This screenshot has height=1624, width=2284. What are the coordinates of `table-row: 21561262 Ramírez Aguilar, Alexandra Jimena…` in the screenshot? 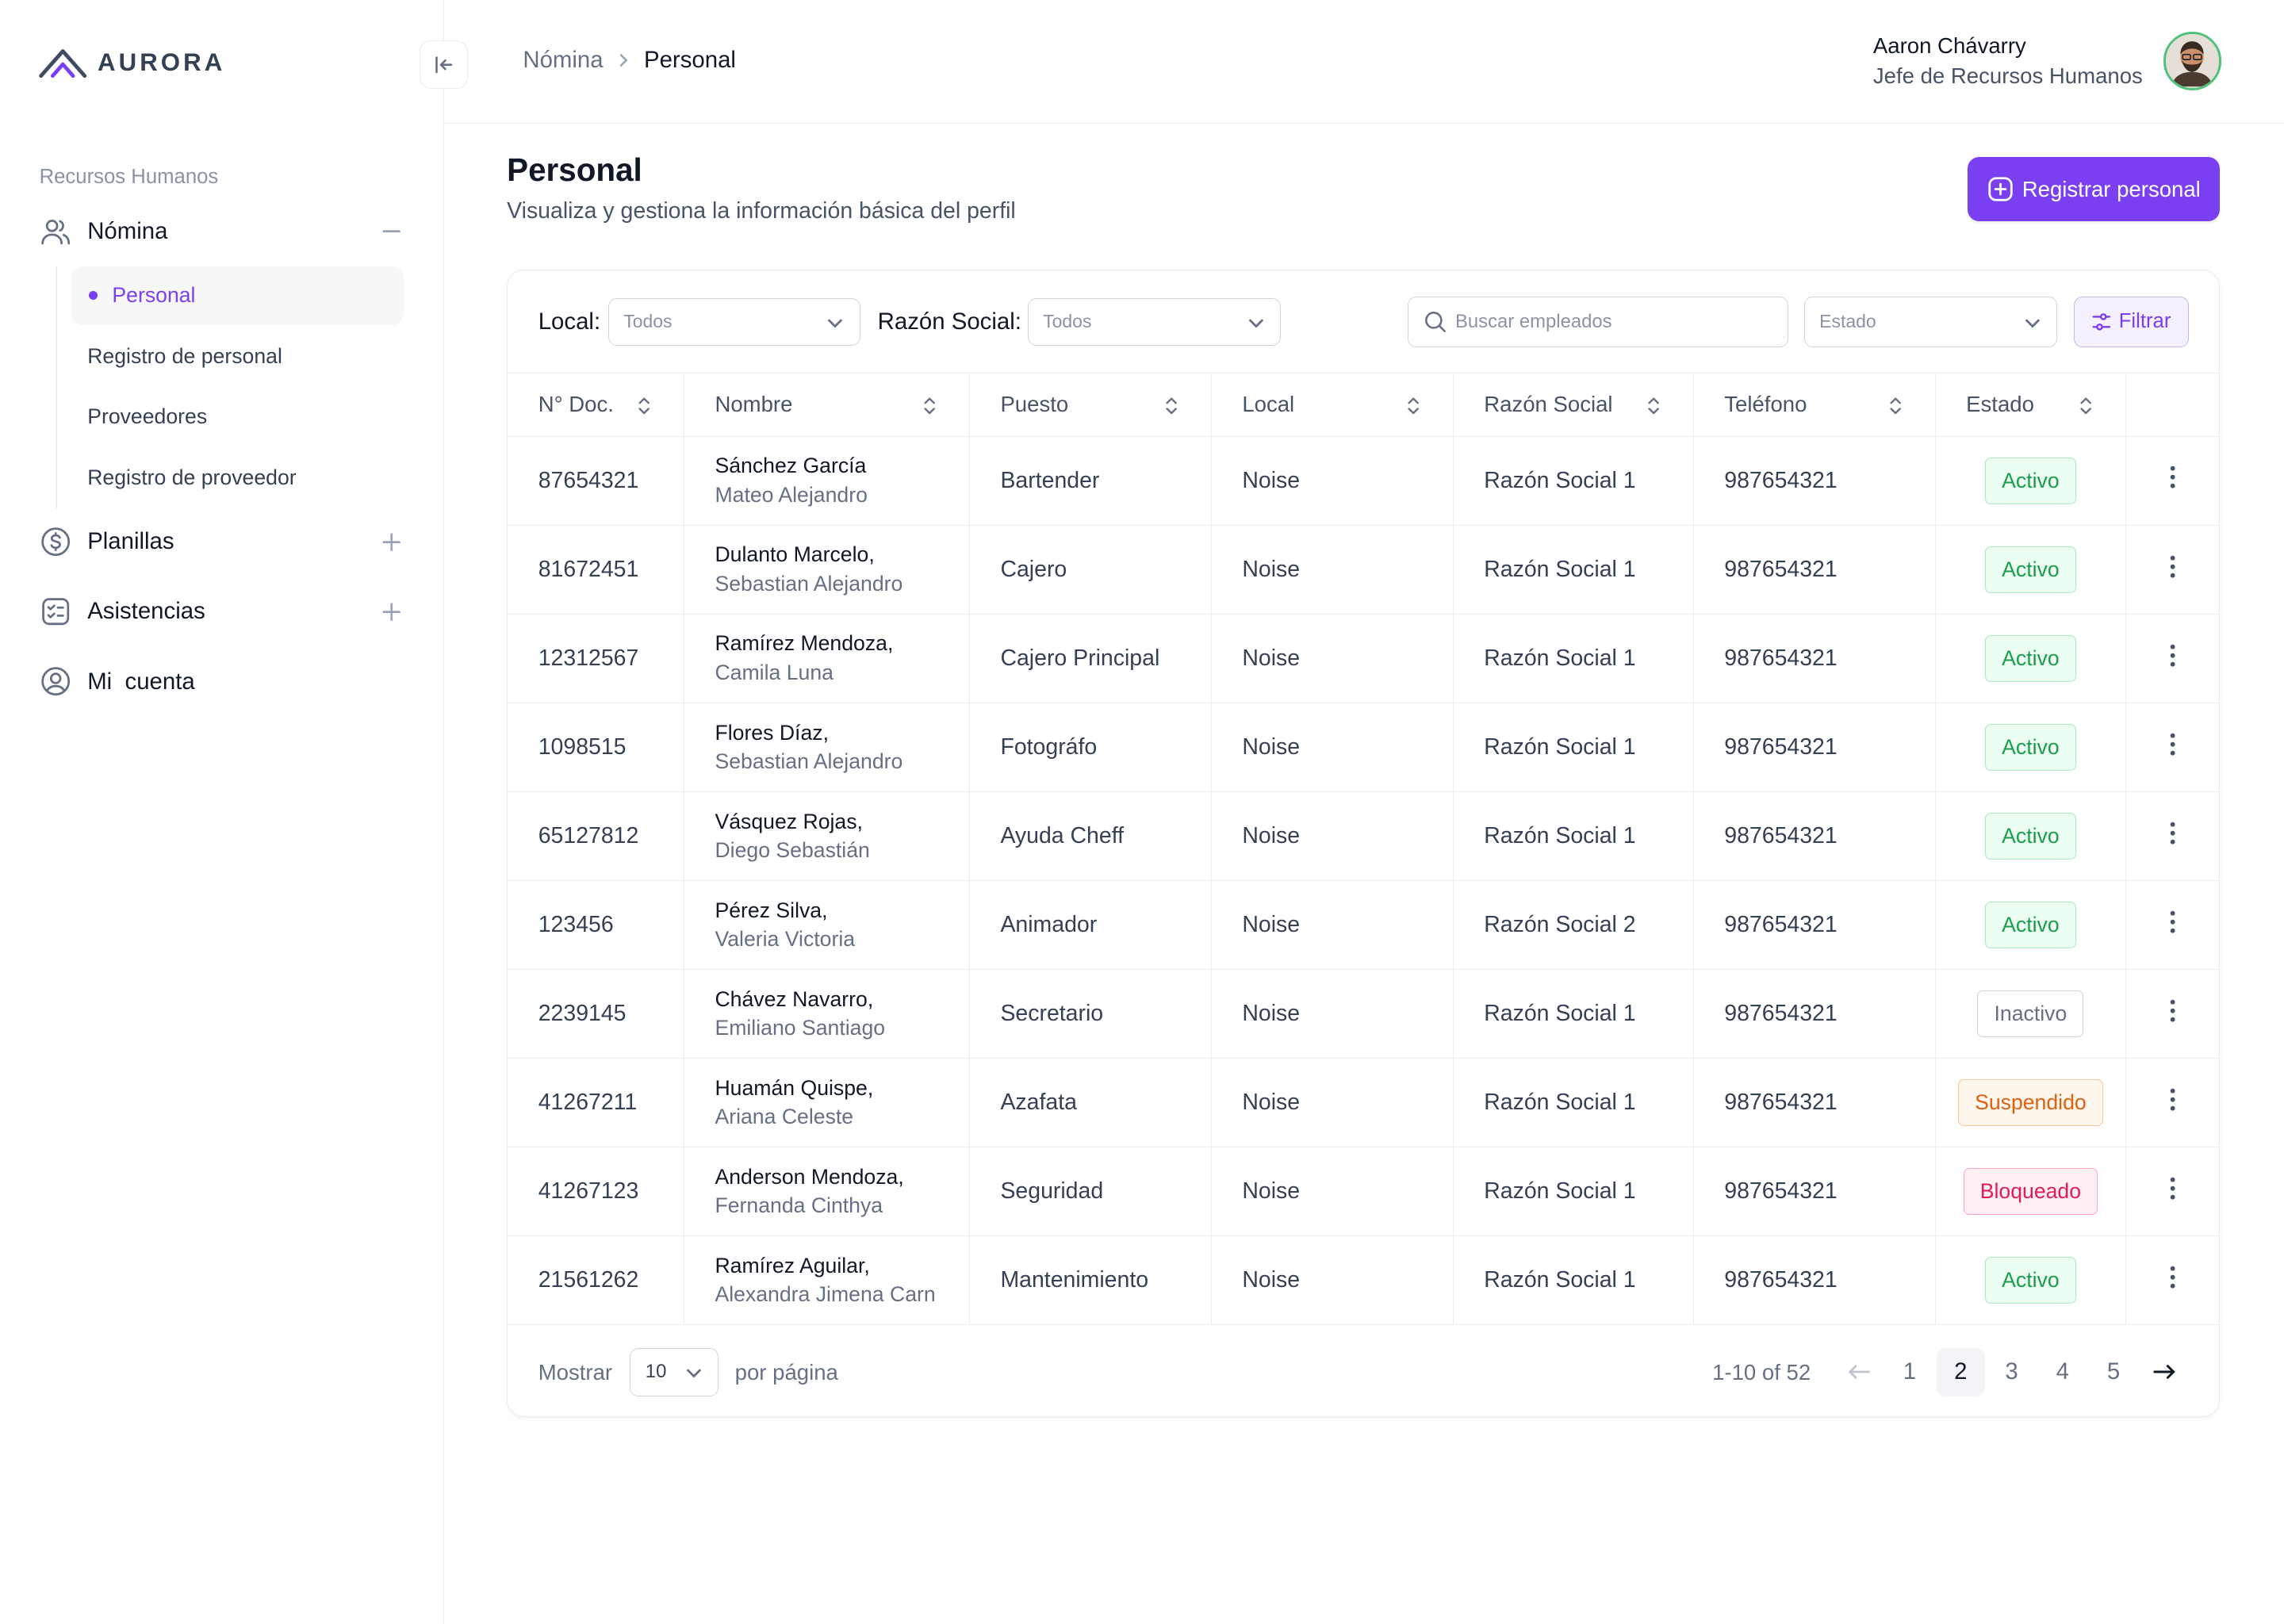 It's located at (1364, 1280).